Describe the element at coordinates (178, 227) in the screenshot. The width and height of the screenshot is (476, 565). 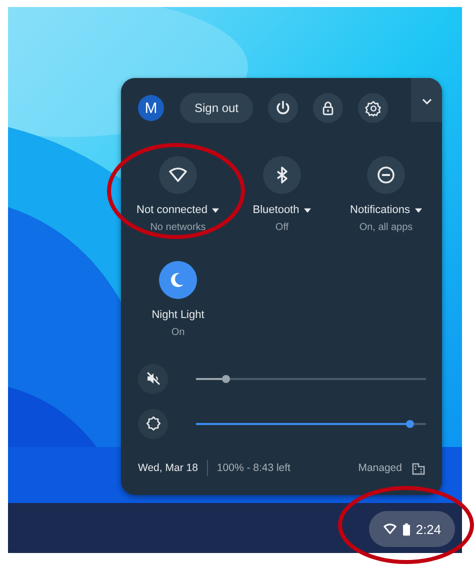
I see `toggle-status: No networks` at that location.